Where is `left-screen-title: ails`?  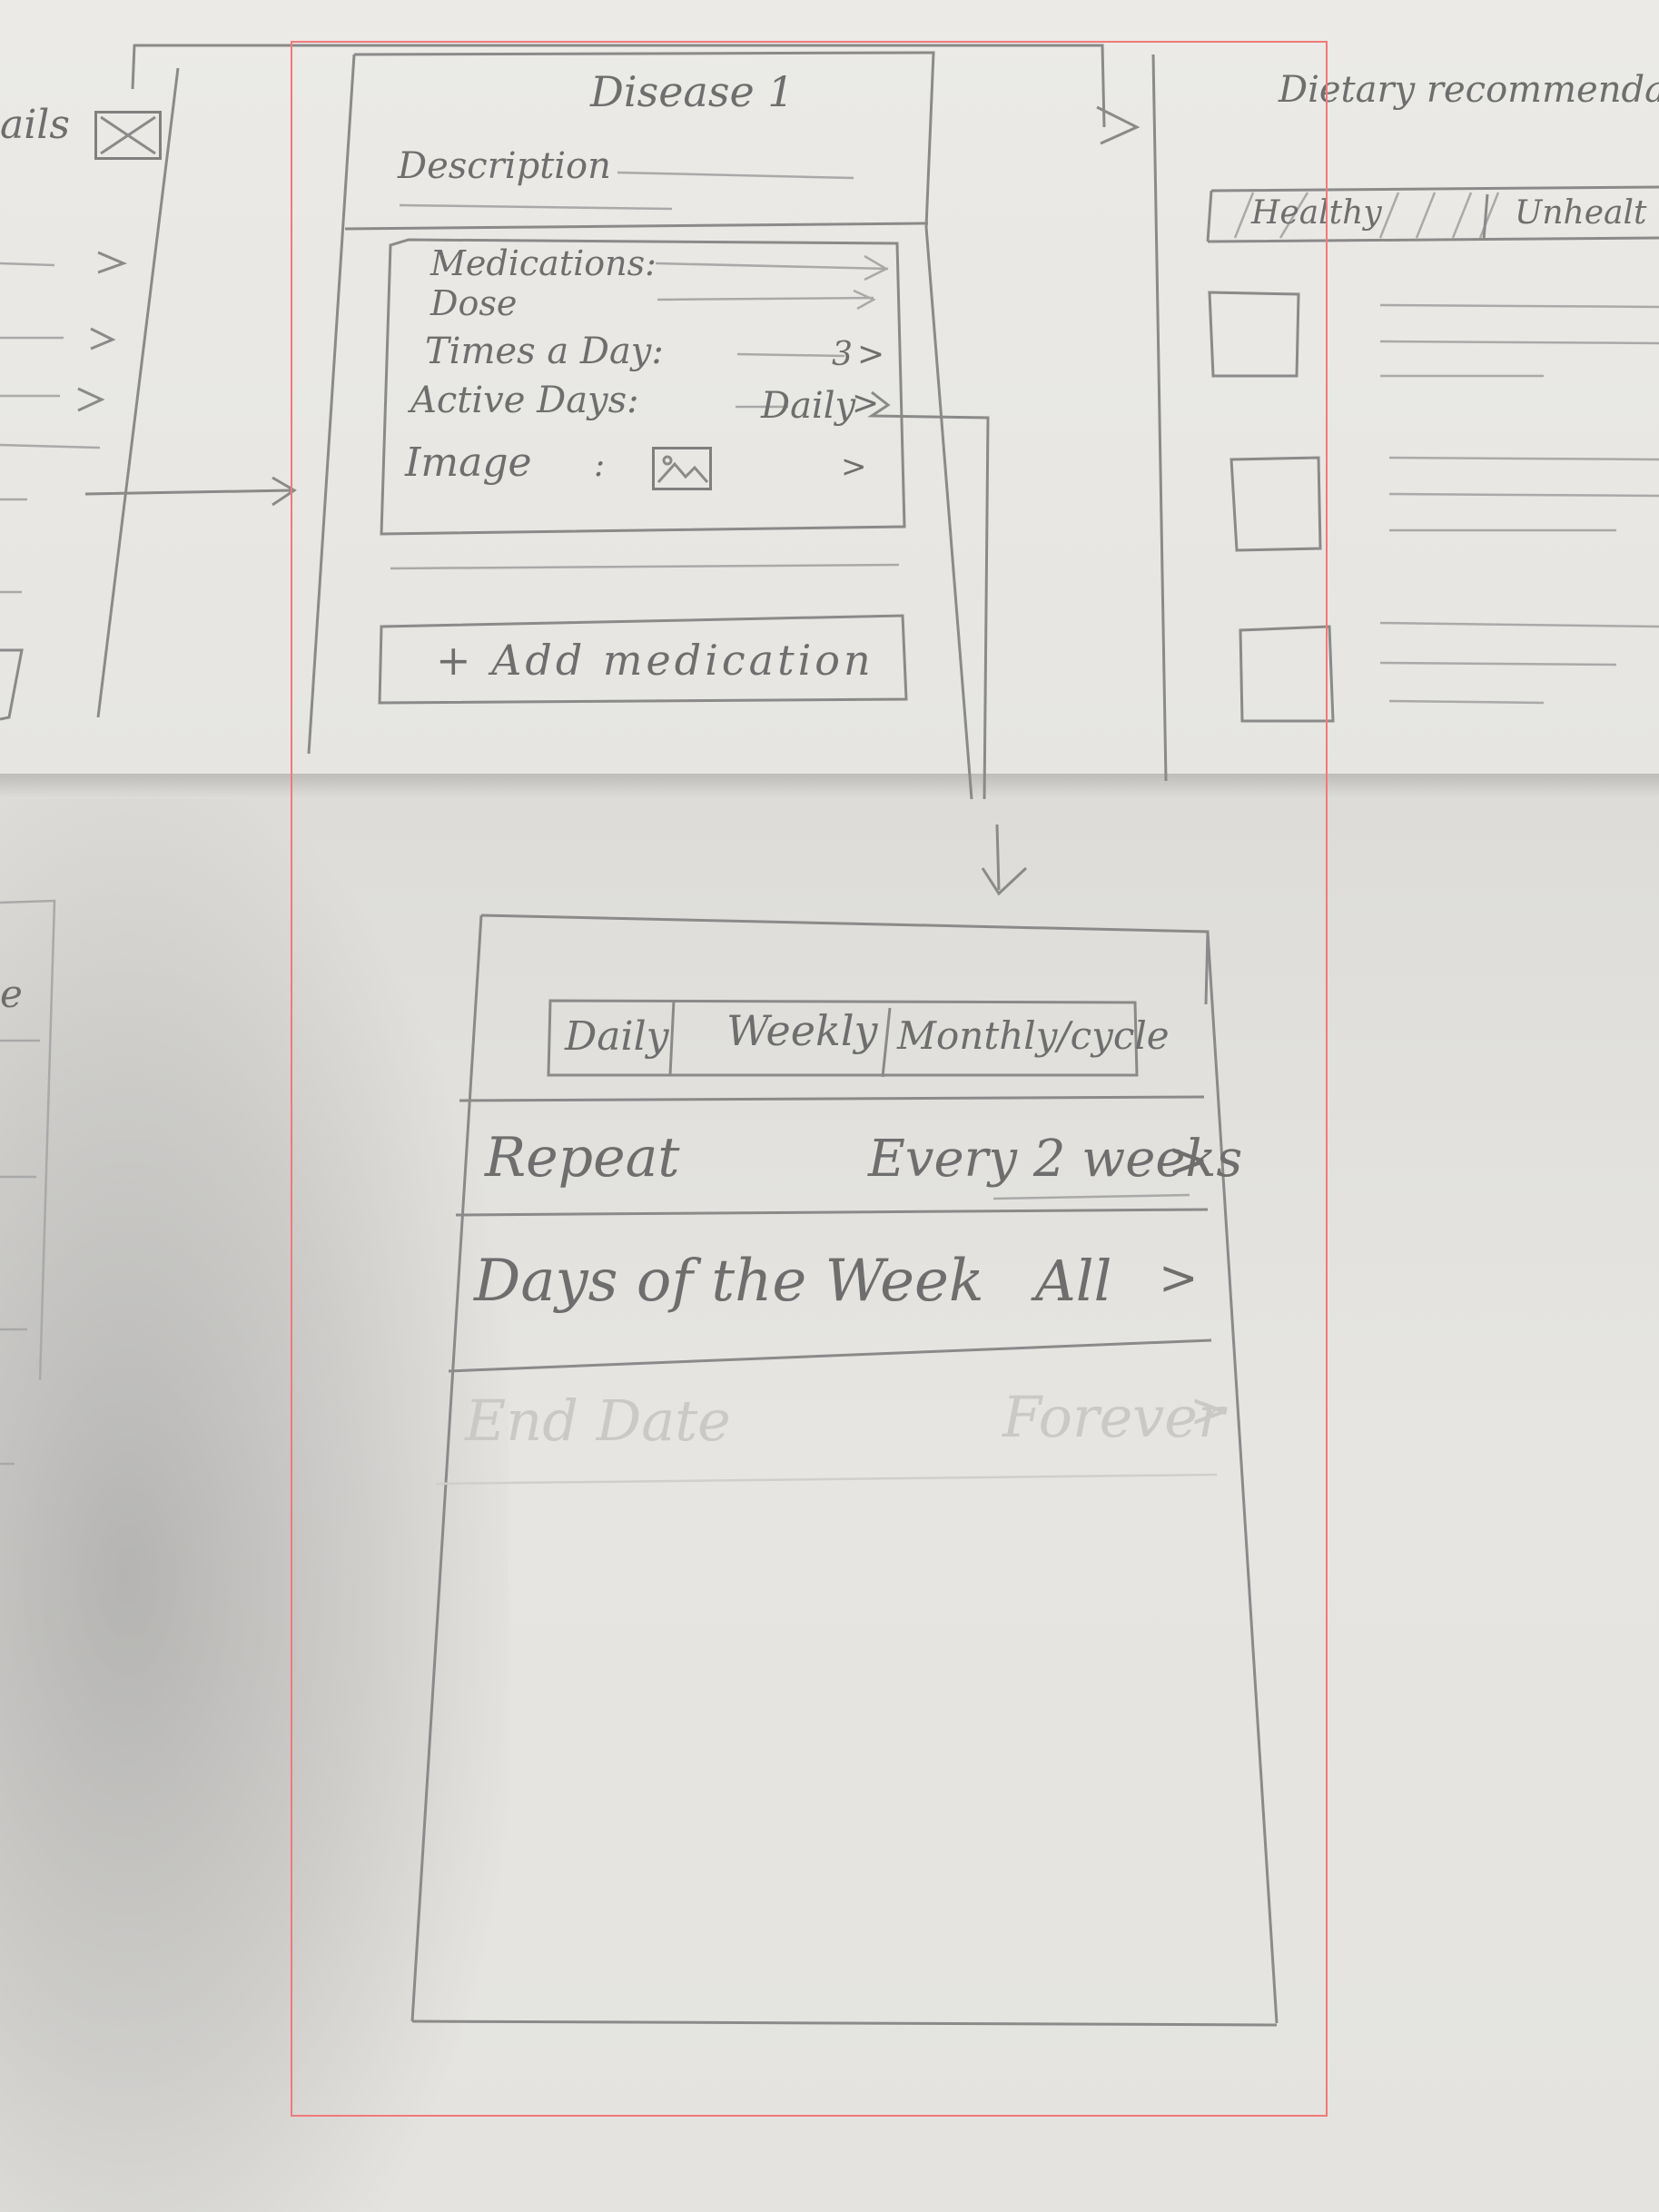 left-screen-title: ails is located at coordinates (35, 125).